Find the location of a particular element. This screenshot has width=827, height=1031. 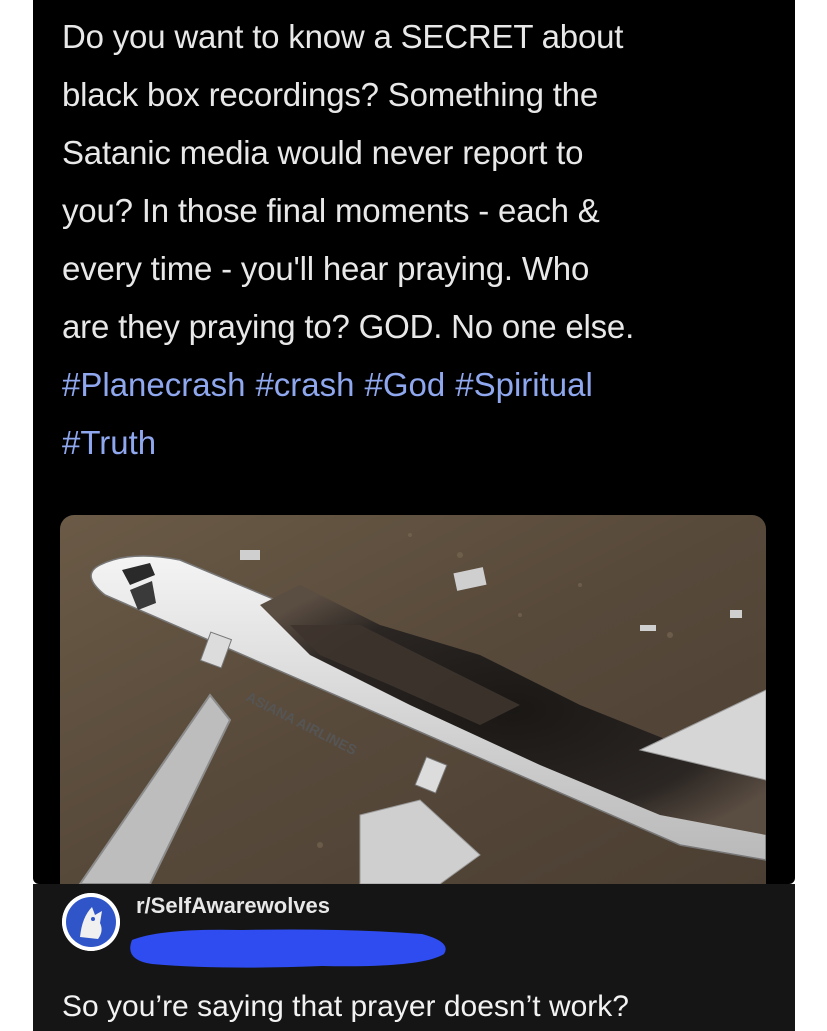

post-line: are they praying to? GOD. No one else. is located at coordinates (348, 326).